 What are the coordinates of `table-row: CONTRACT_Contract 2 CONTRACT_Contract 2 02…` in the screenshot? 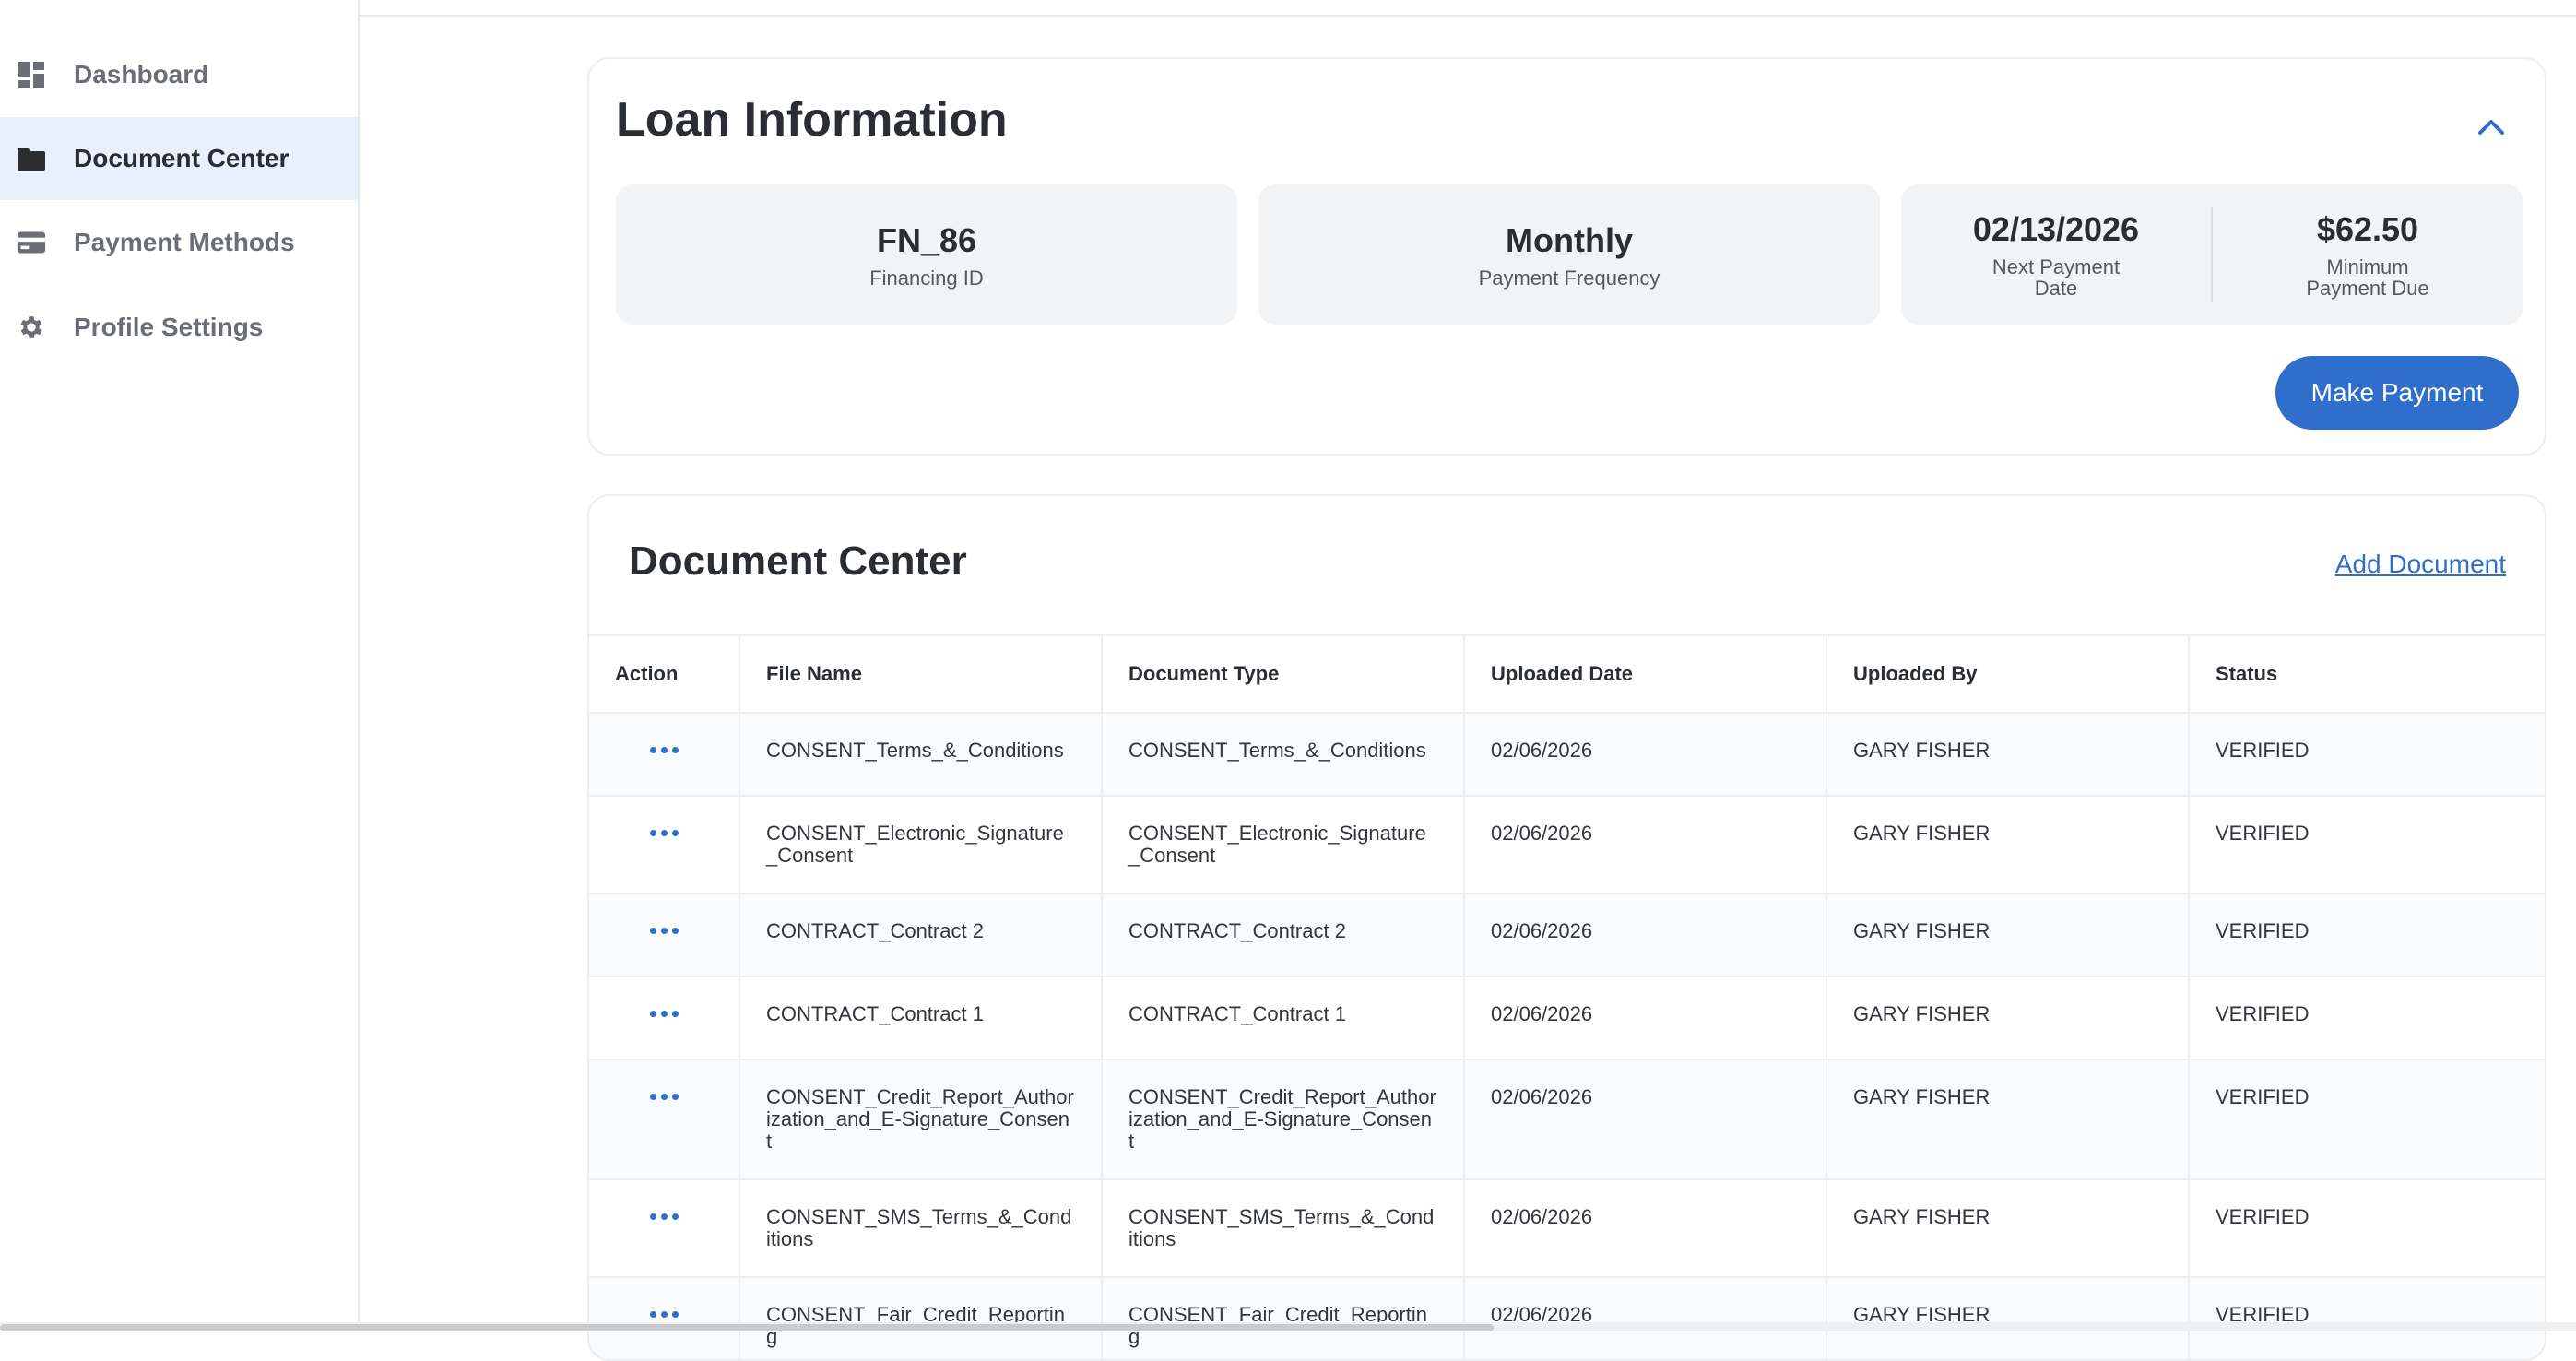 It's located at (1567, 934).